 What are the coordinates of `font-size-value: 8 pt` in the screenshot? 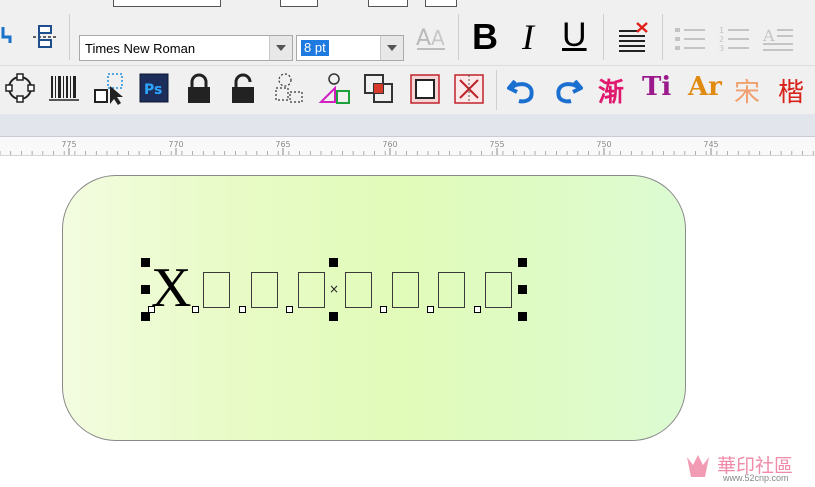 It's located at (315, 48).